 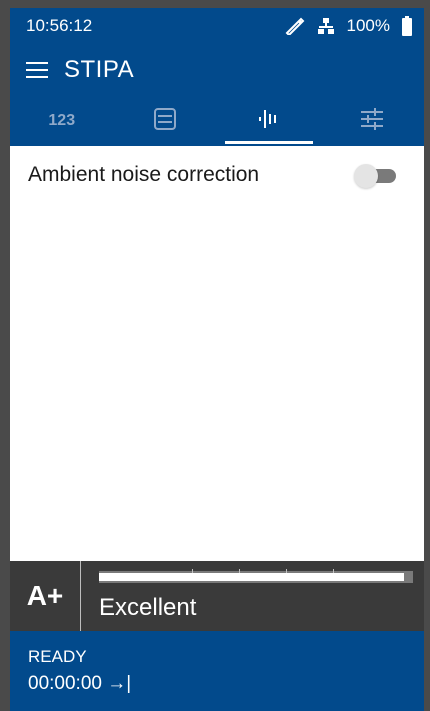 I want to click on grade-value: A+, so click(x=45, y=595).